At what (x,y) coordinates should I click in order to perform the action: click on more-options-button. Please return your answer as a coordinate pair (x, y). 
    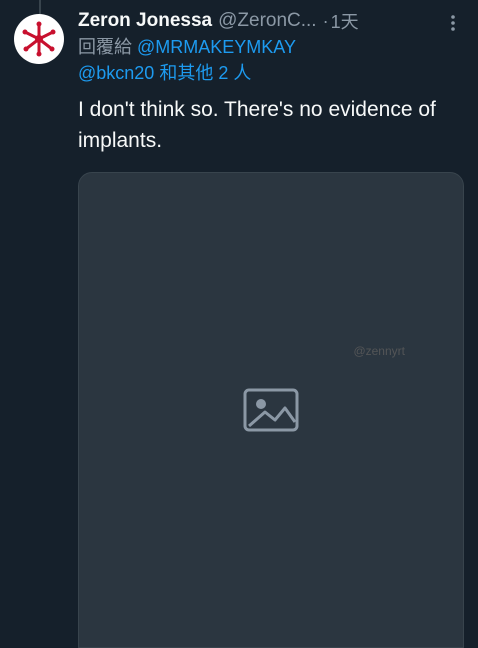
    Looking at the image, I should click on (453, 23).